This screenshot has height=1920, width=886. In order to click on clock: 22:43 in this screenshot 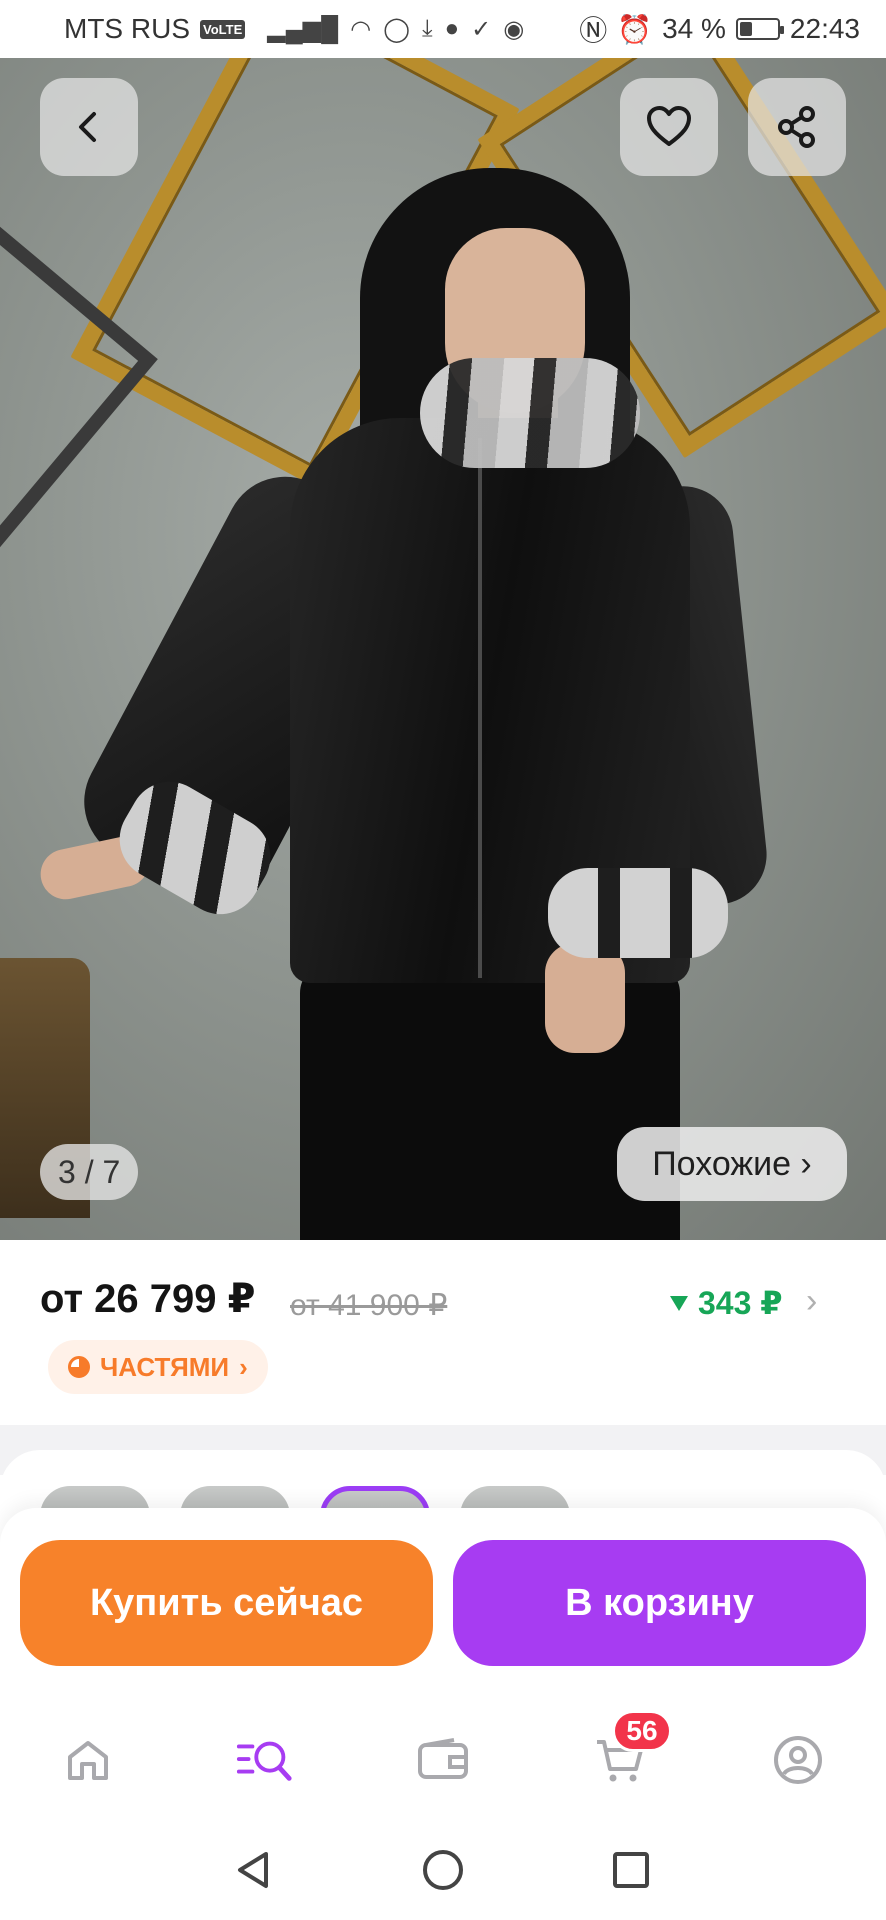, I will do `click(824, 28)`.